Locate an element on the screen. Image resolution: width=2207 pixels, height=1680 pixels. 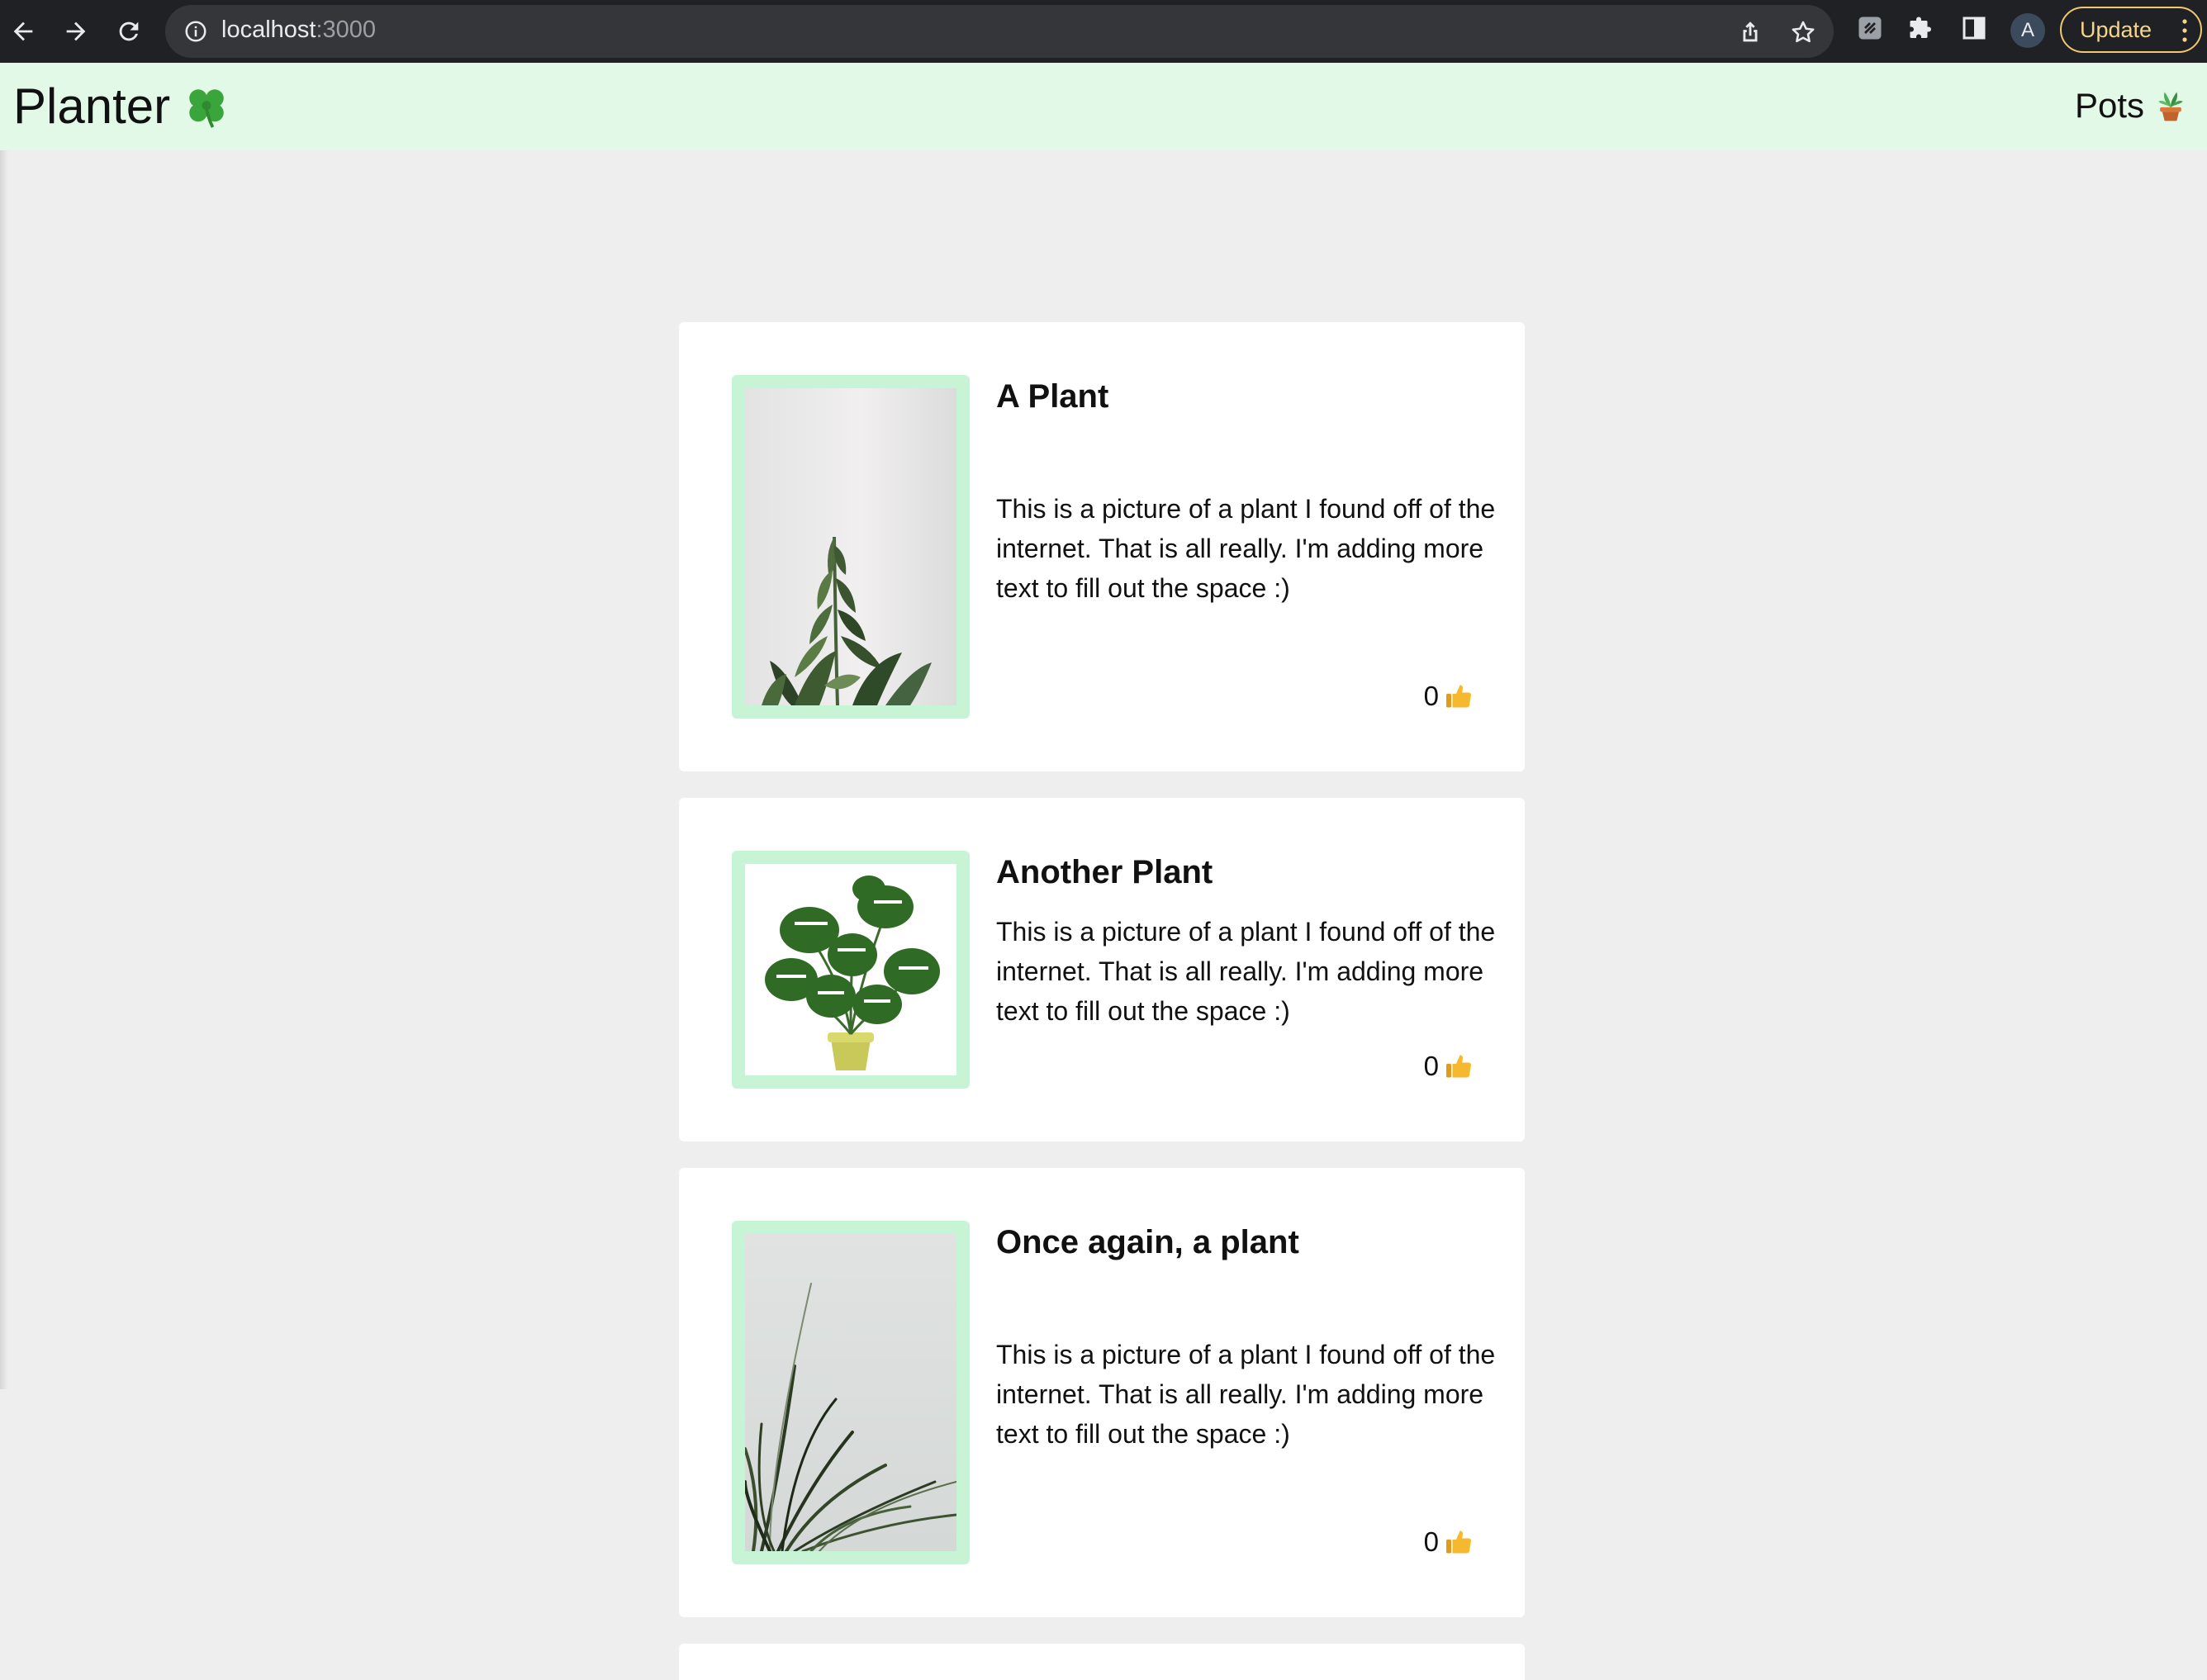
star-icon is located at coordinates (1803, 32).